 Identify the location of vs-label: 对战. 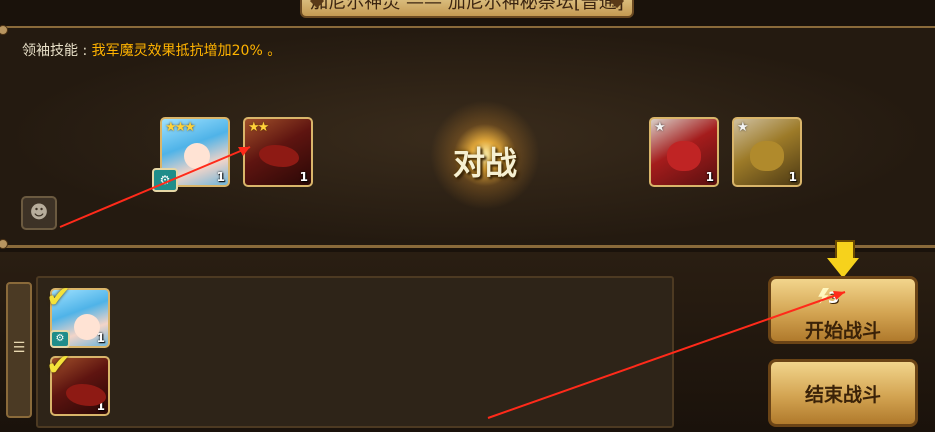
(484, 163).